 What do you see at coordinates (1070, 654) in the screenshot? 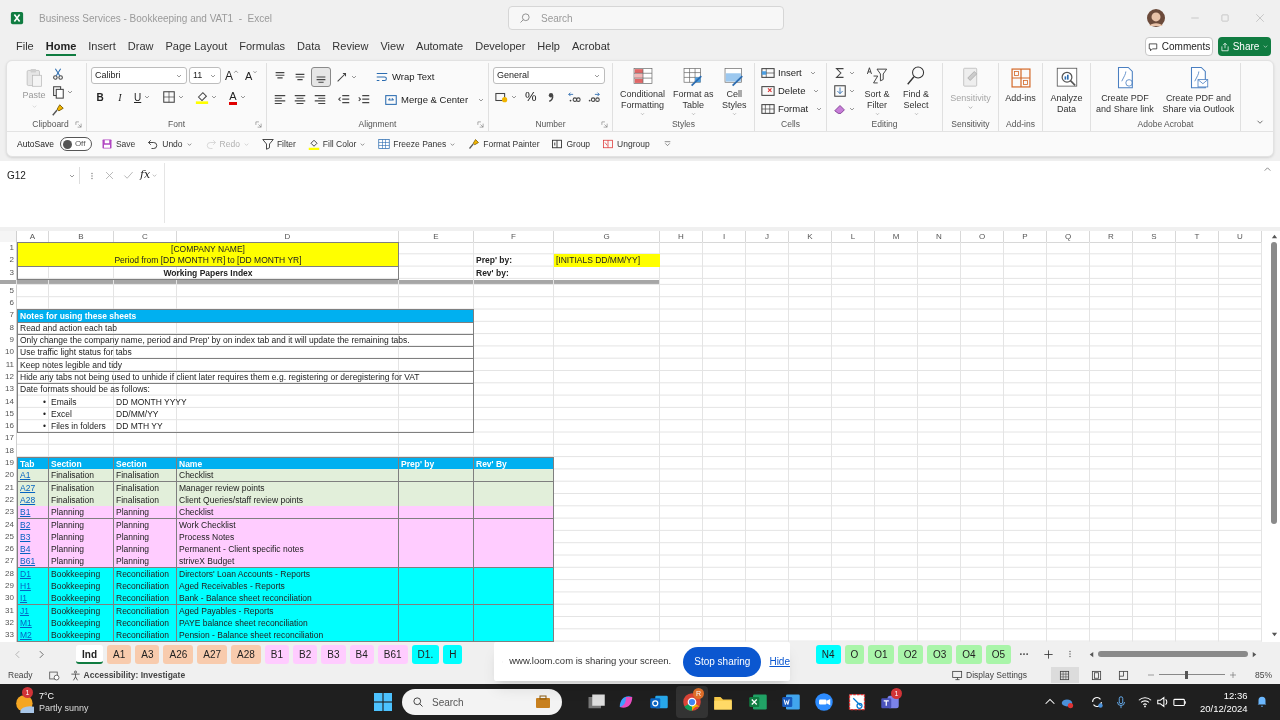
I see `vertical-dots-icon` at bounding box center [1070, 654].